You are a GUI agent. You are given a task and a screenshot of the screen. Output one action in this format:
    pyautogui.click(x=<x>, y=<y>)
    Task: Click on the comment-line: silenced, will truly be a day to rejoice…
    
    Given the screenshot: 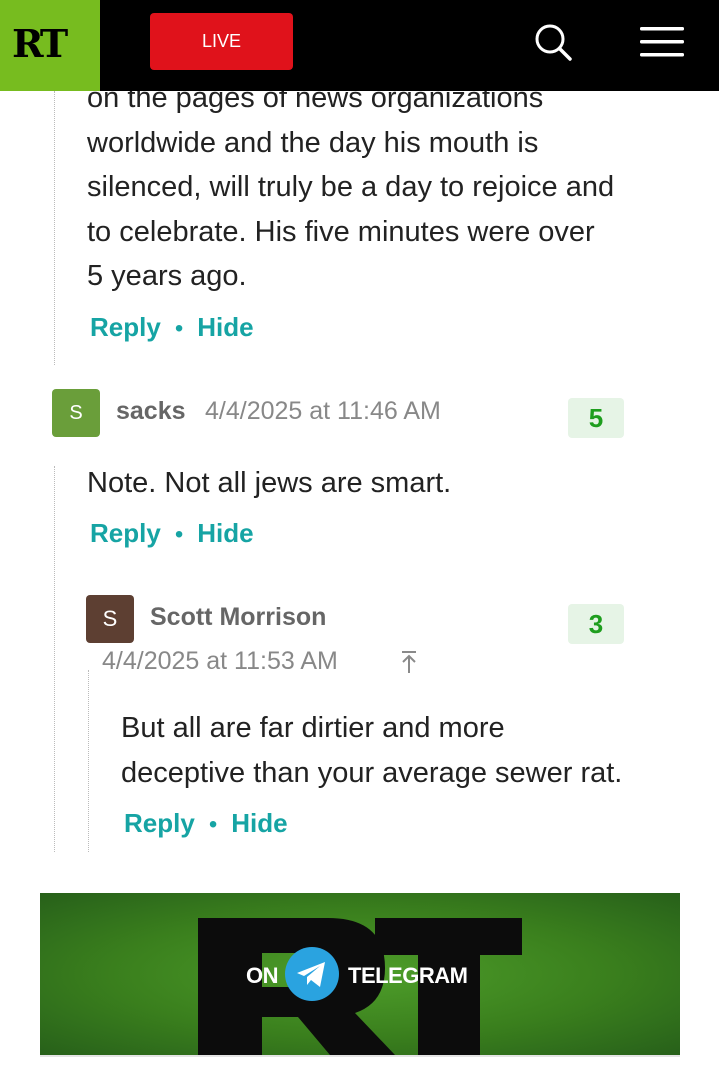 What is the action you would take?
    pyautogui.click(x=351, y=187)
    